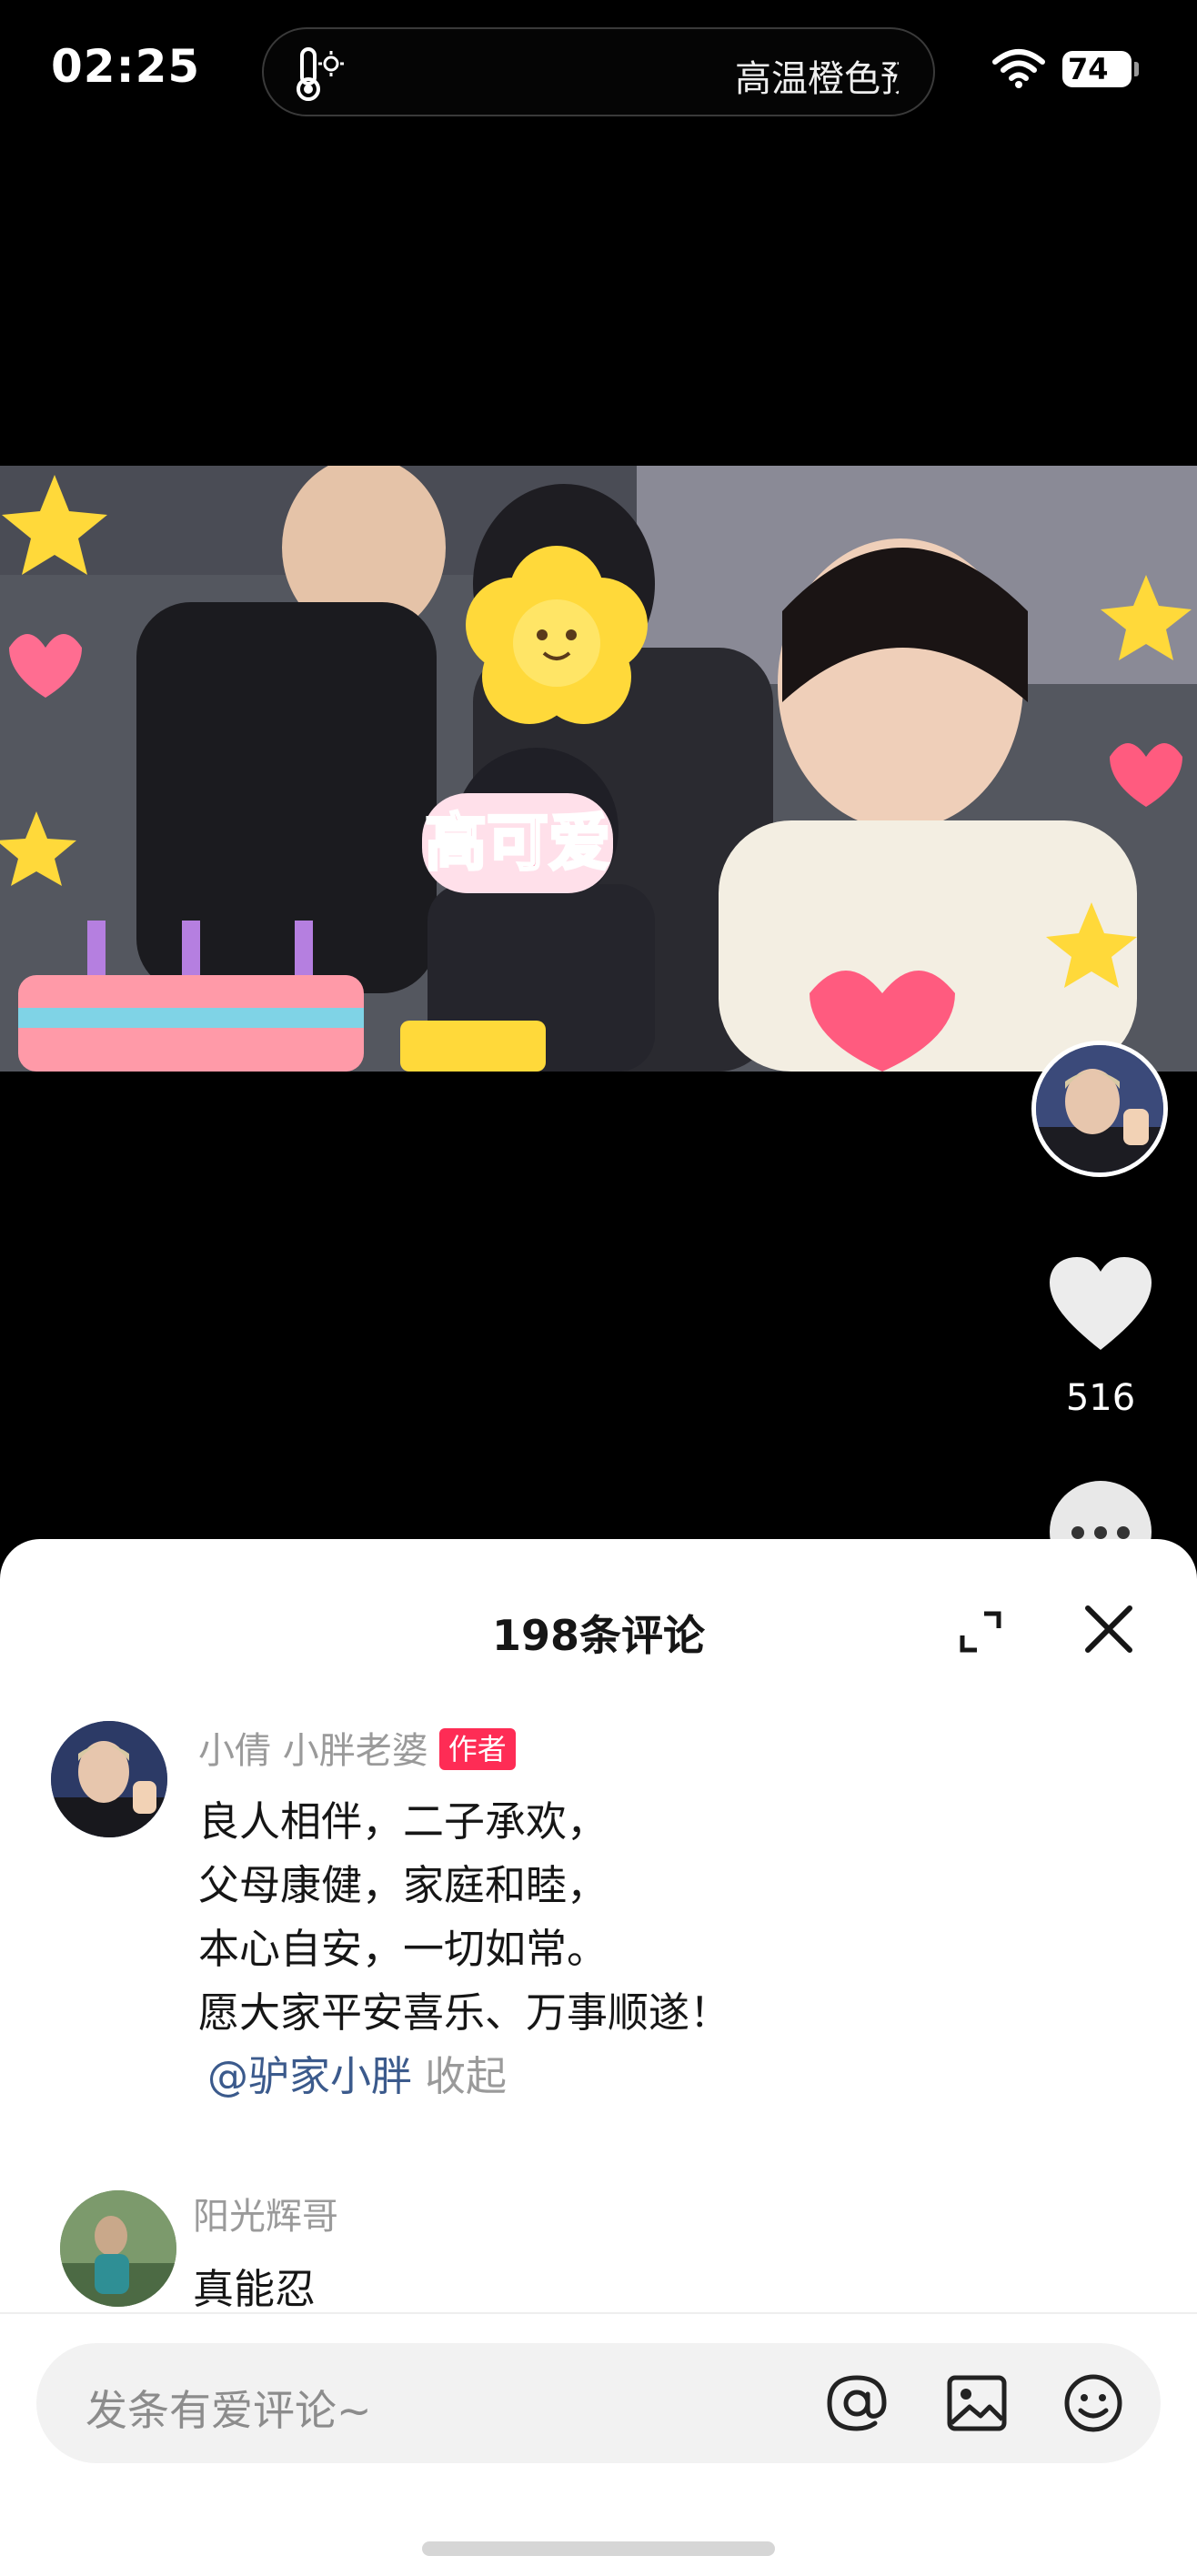 This screenshot has height=2576, width=1197. What do you see at coordinates (977, 2403) in the screenshot?
I see `image-icon` at bounding box center [977, 2403].